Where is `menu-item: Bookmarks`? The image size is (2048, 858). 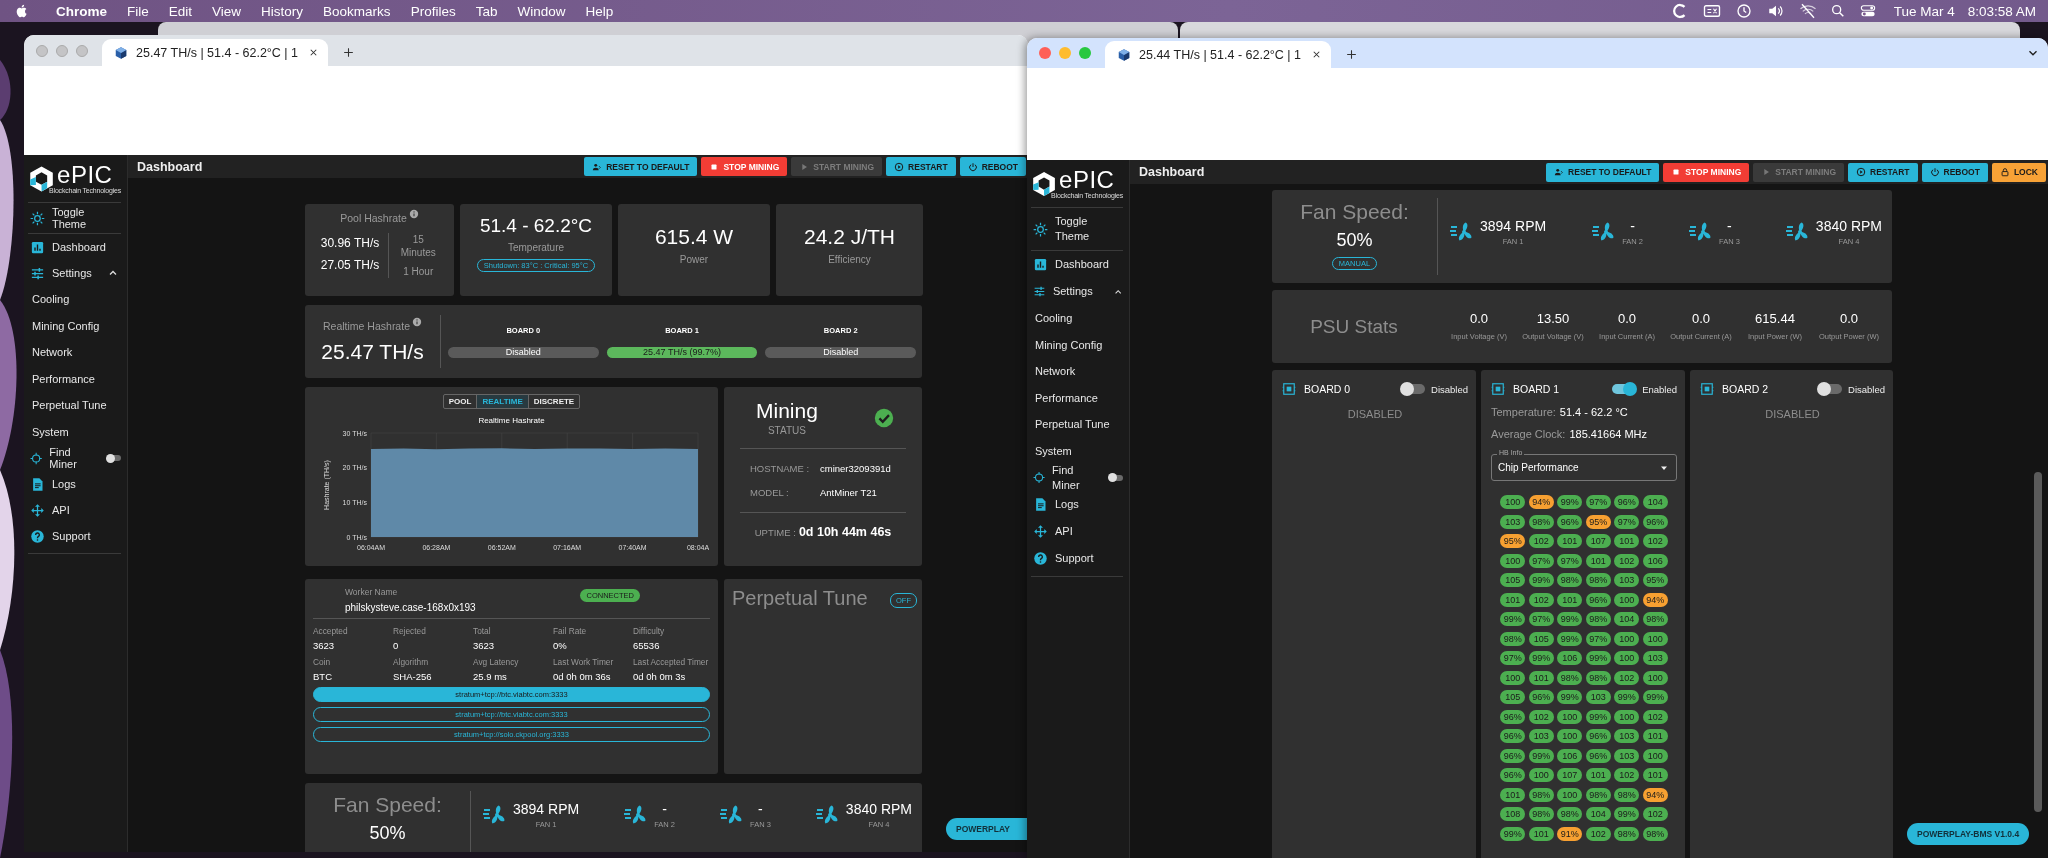 menu-item: Bookmarks is located at coordinates (357, 11).